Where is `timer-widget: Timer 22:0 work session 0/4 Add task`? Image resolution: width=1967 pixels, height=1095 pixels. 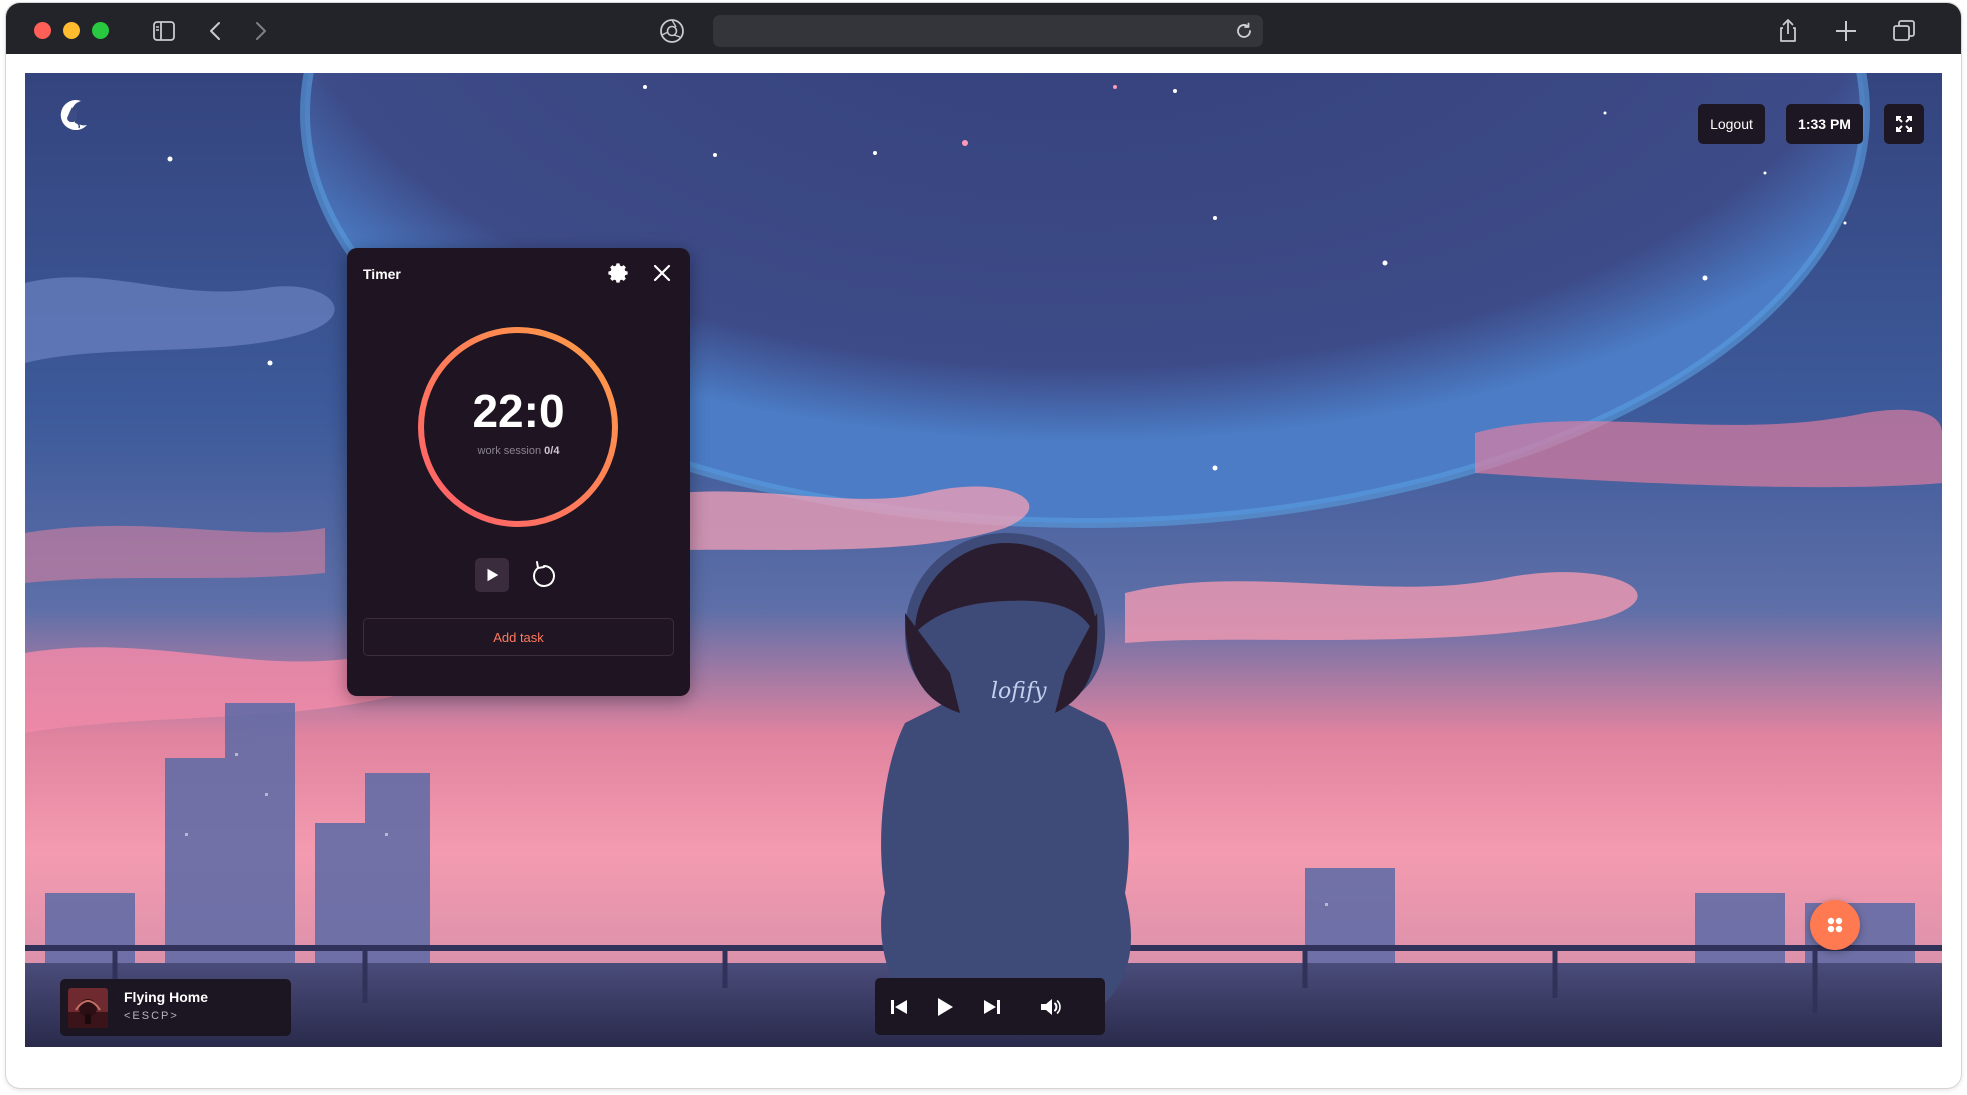
timer-widget: Timer 22:0 work session 0/4 Add task is located at coordinates (518, 472).